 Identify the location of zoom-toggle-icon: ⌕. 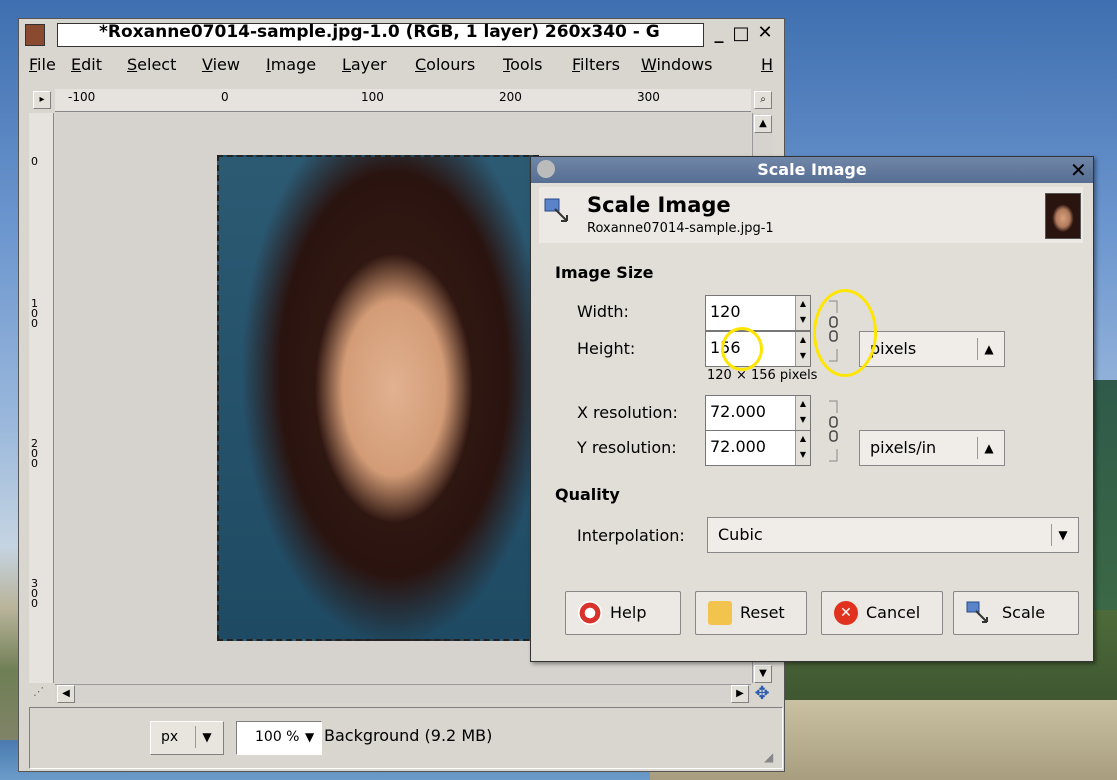
(763, 100).